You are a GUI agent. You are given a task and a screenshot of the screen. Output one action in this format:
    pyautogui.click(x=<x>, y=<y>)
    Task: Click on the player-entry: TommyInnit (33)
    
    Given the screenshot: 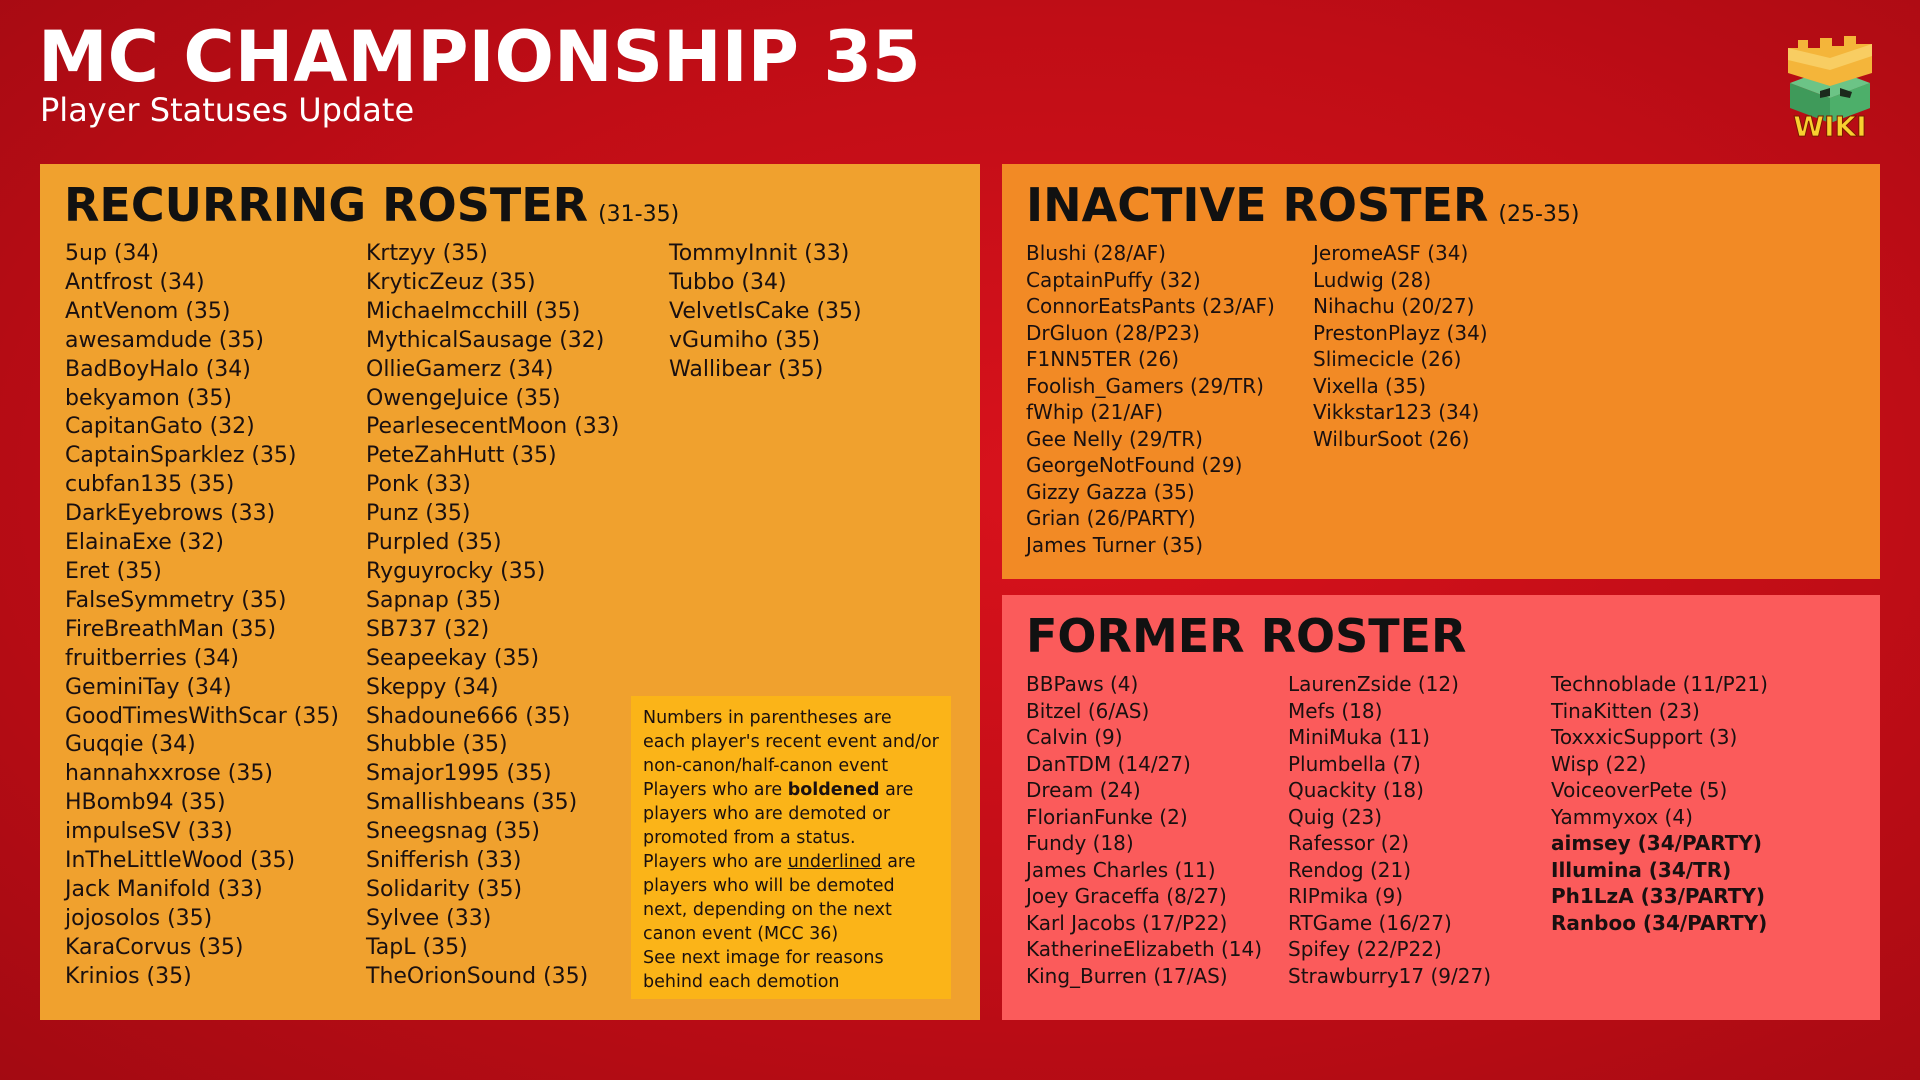 What is the action you would take?
    pyautogui.click(x=759, y=253)
    